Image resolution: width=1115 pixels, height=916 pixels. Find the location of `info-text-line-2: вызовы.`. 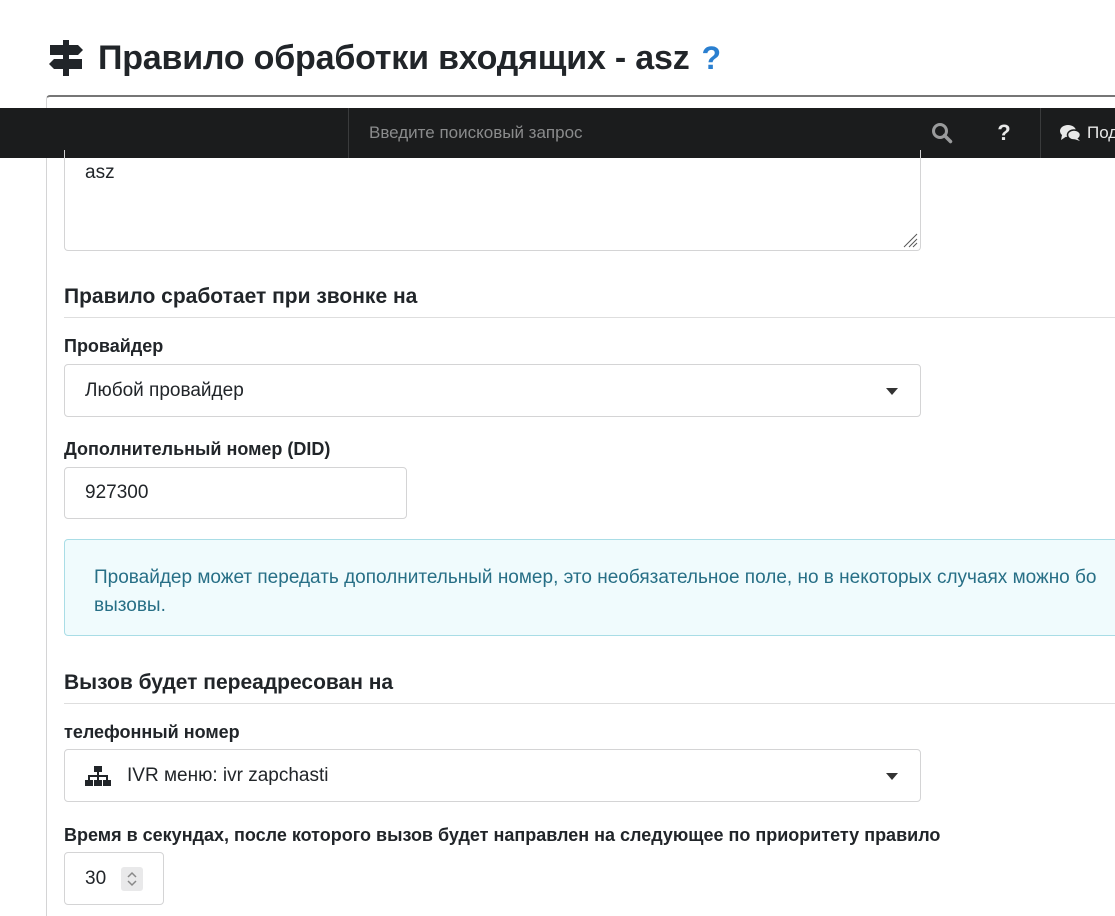

info-text-line-2: вызовы. is located at coordinates (130, 605).